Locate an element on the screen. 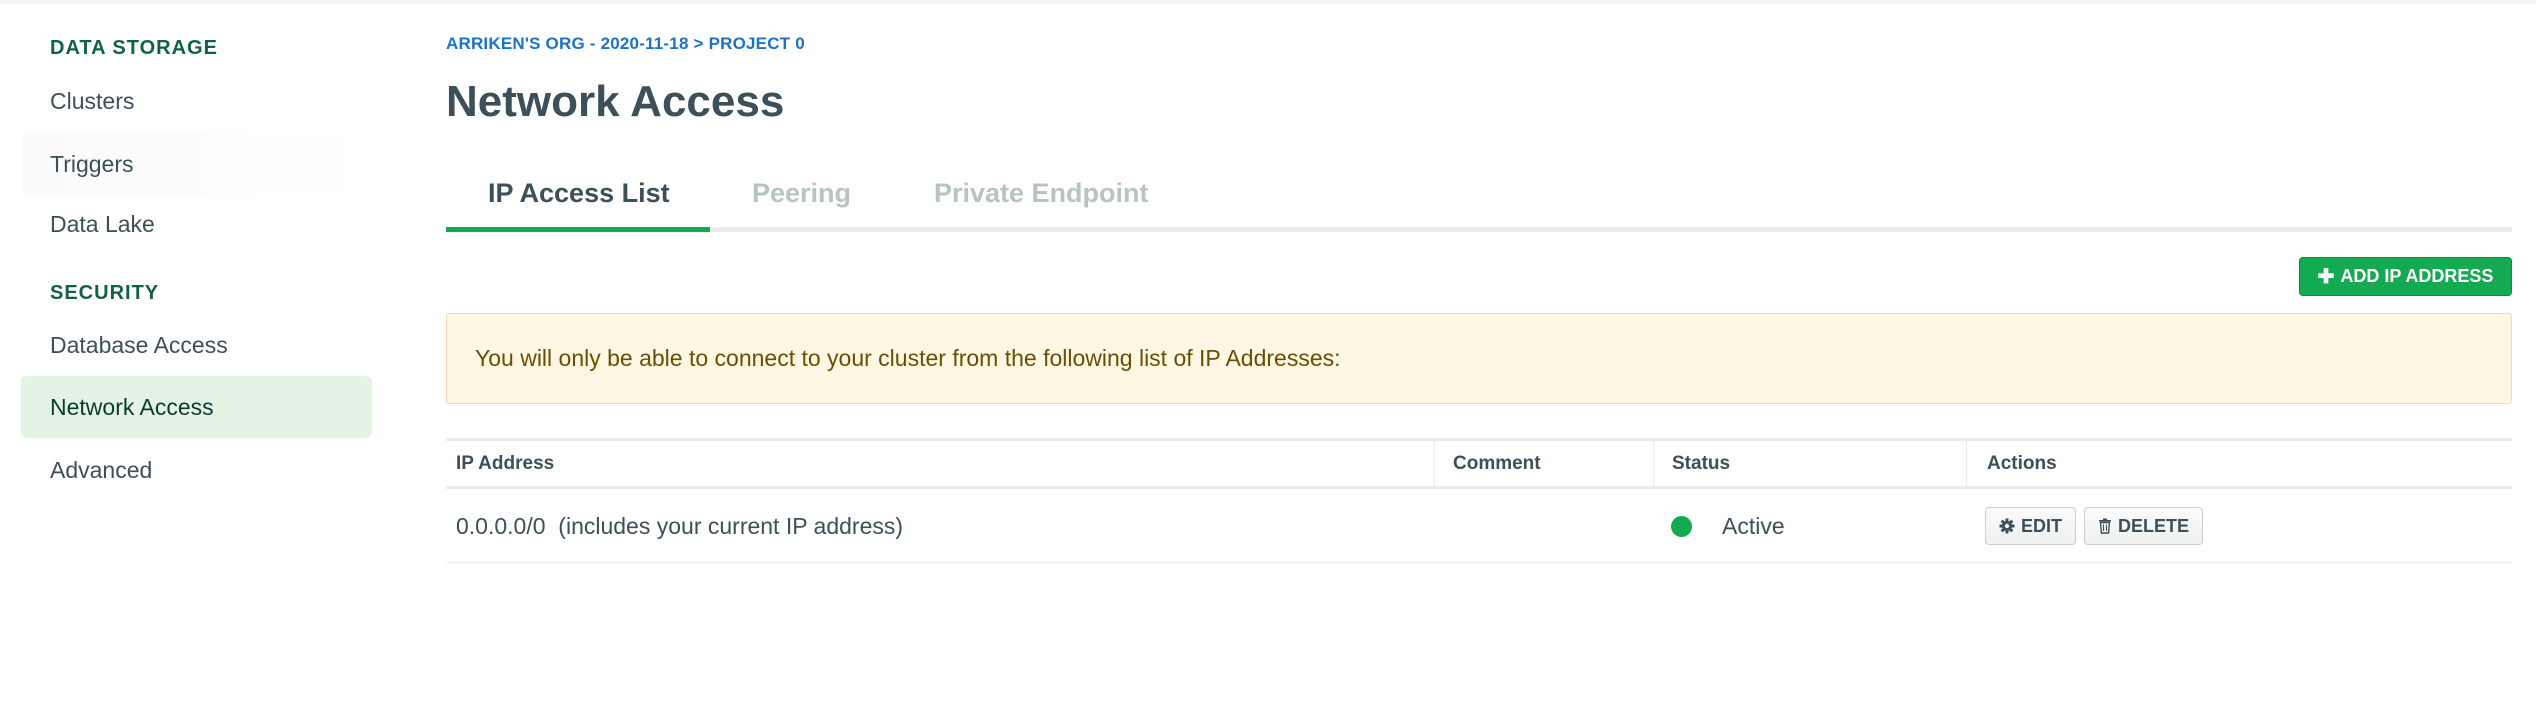 The height and width of the screenshot is (704, 2536). column-header-comment: Comment is located at coordinates (1553, 463).